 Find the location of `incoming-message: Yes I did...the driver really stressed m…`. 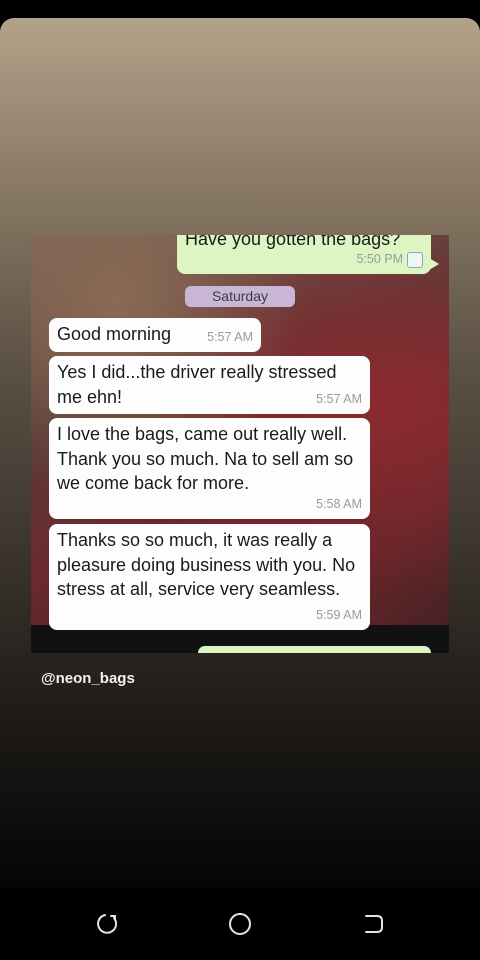

incoming-message: Yes I did...the driver really stressed m… is located at coordinates (209, 385).